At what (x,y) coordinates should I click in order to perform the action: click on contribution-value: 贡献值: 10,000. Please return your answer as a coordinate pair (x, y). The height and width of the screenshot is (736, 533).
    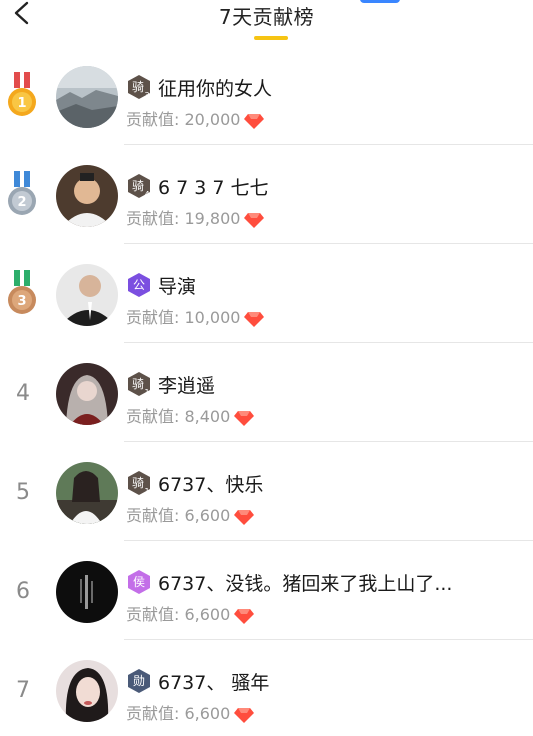
    Looking at the image, I should click on (195, 316).